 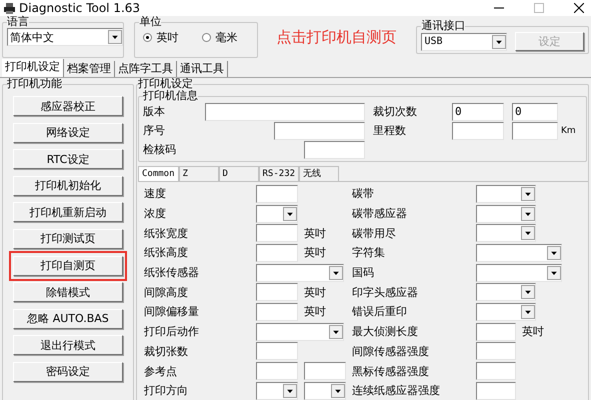 What do you see at coordinates (34, 84) in the screenshot?
I see `group-label: 打印机功能` at bounding box center [34, 84].